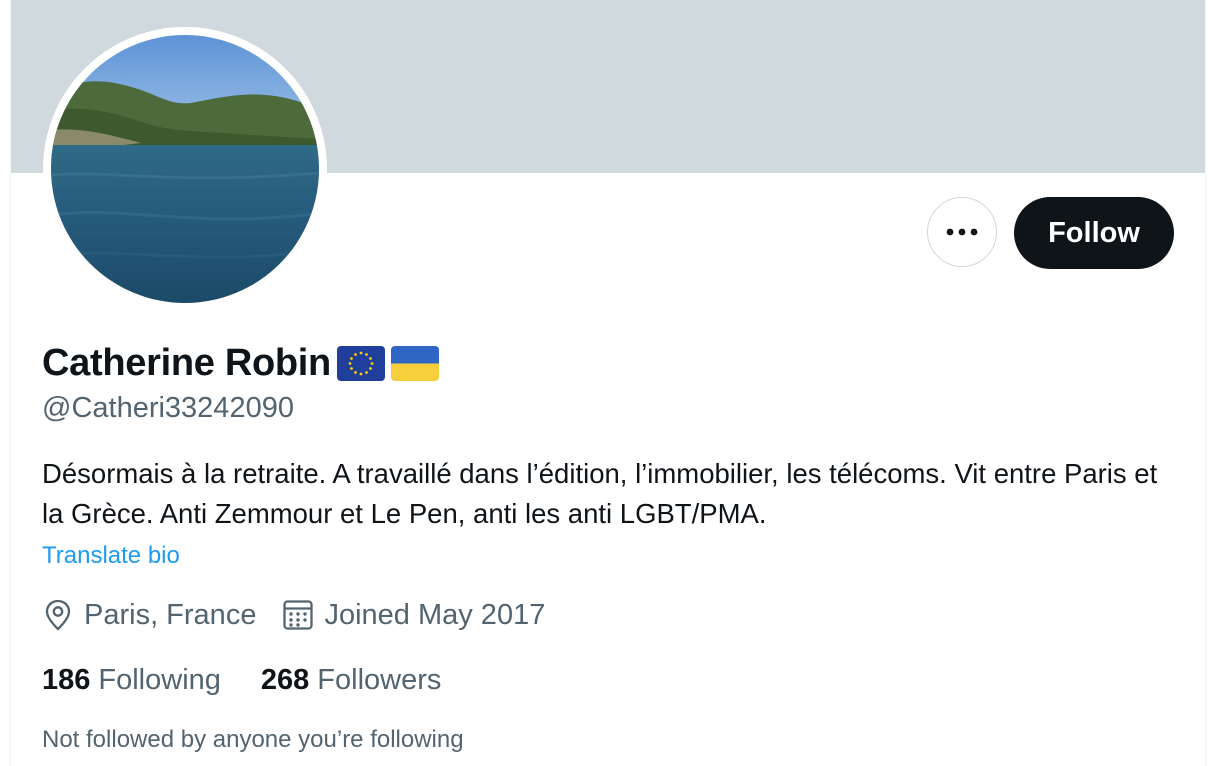  What do you see at coordinates (159, 680) in the screenshot?
I see `following-label: Following` at bounding box center [159, 680].